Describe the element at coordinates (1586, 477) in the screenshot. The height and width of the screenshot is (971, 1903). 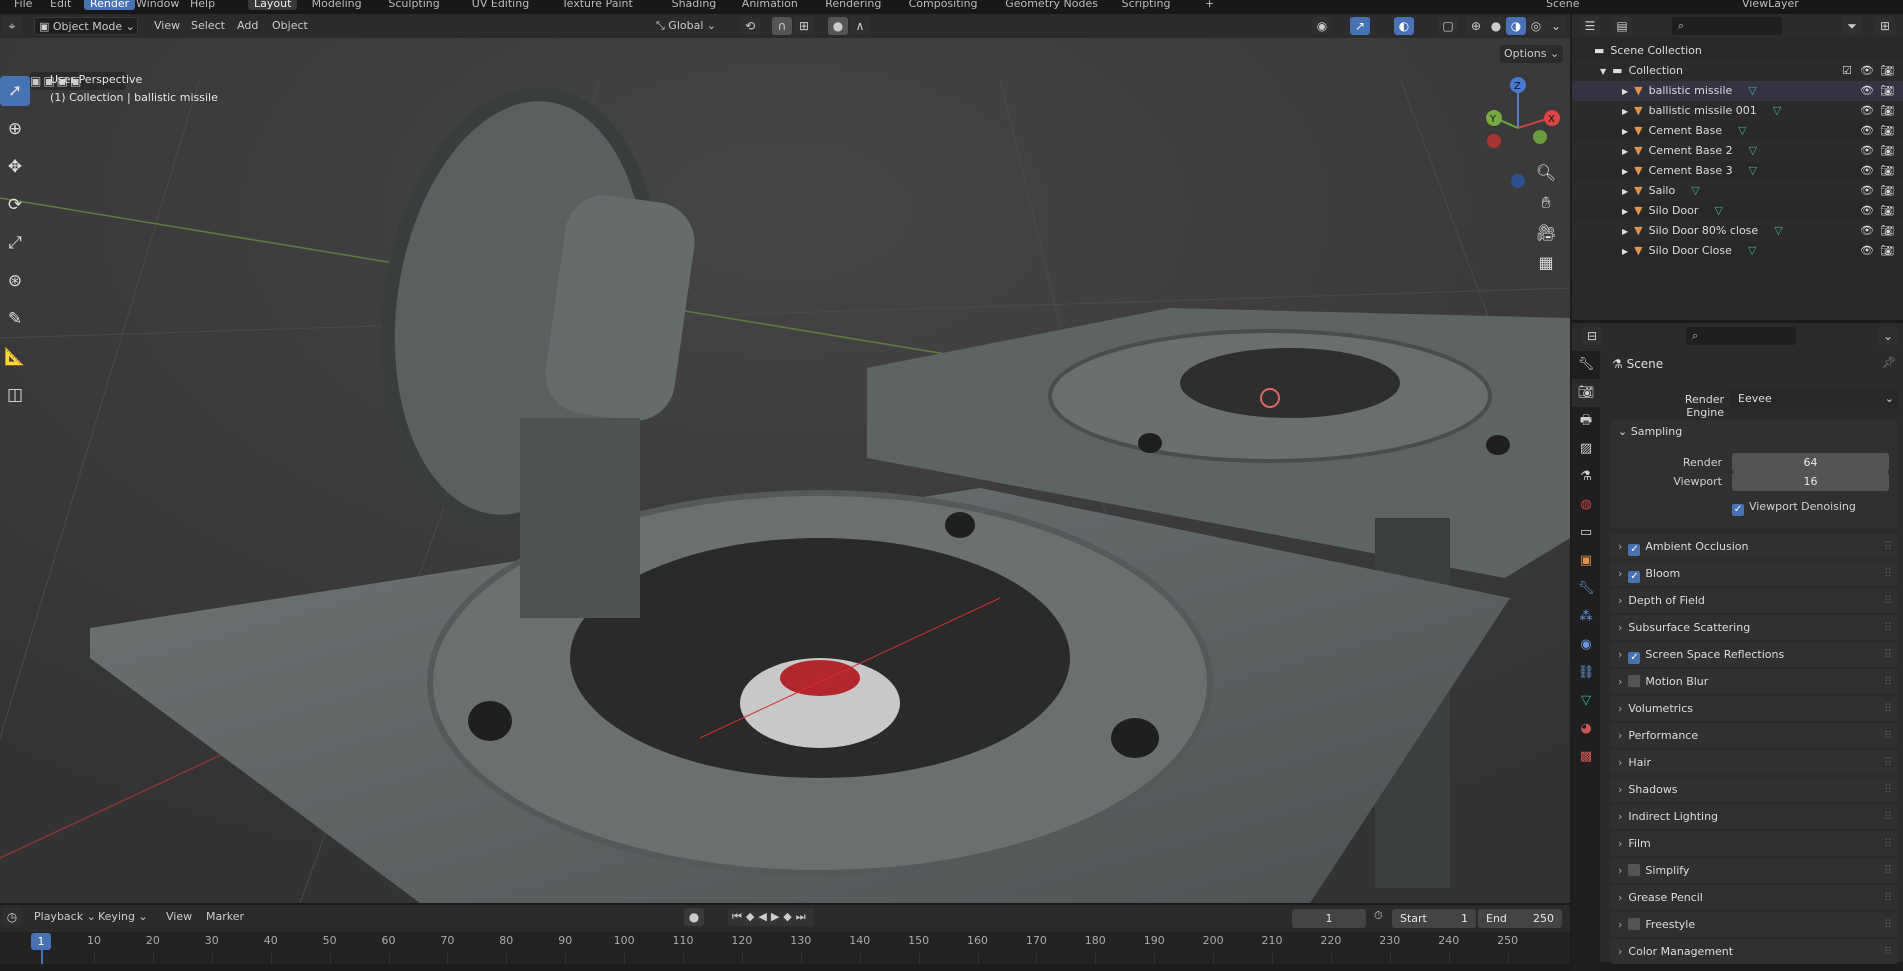
I see `scene-tab-icon: ⚗` at that location.